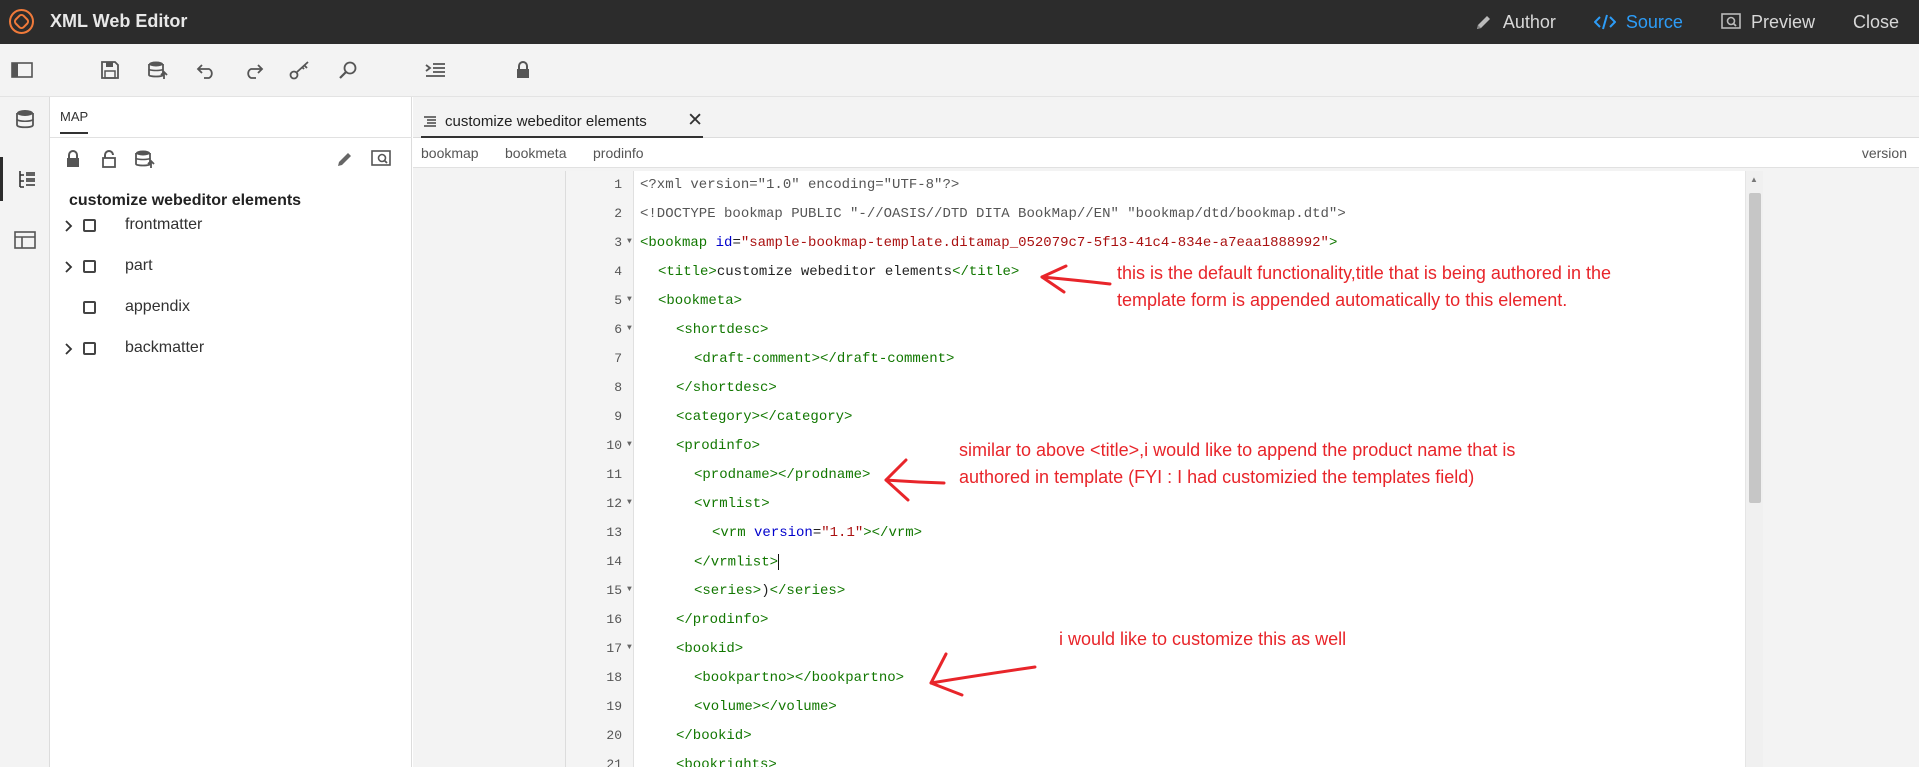 Image resolution: width=1919 pixels, height=767 pixels. I want to click on code-icon, so click(1604, 22).